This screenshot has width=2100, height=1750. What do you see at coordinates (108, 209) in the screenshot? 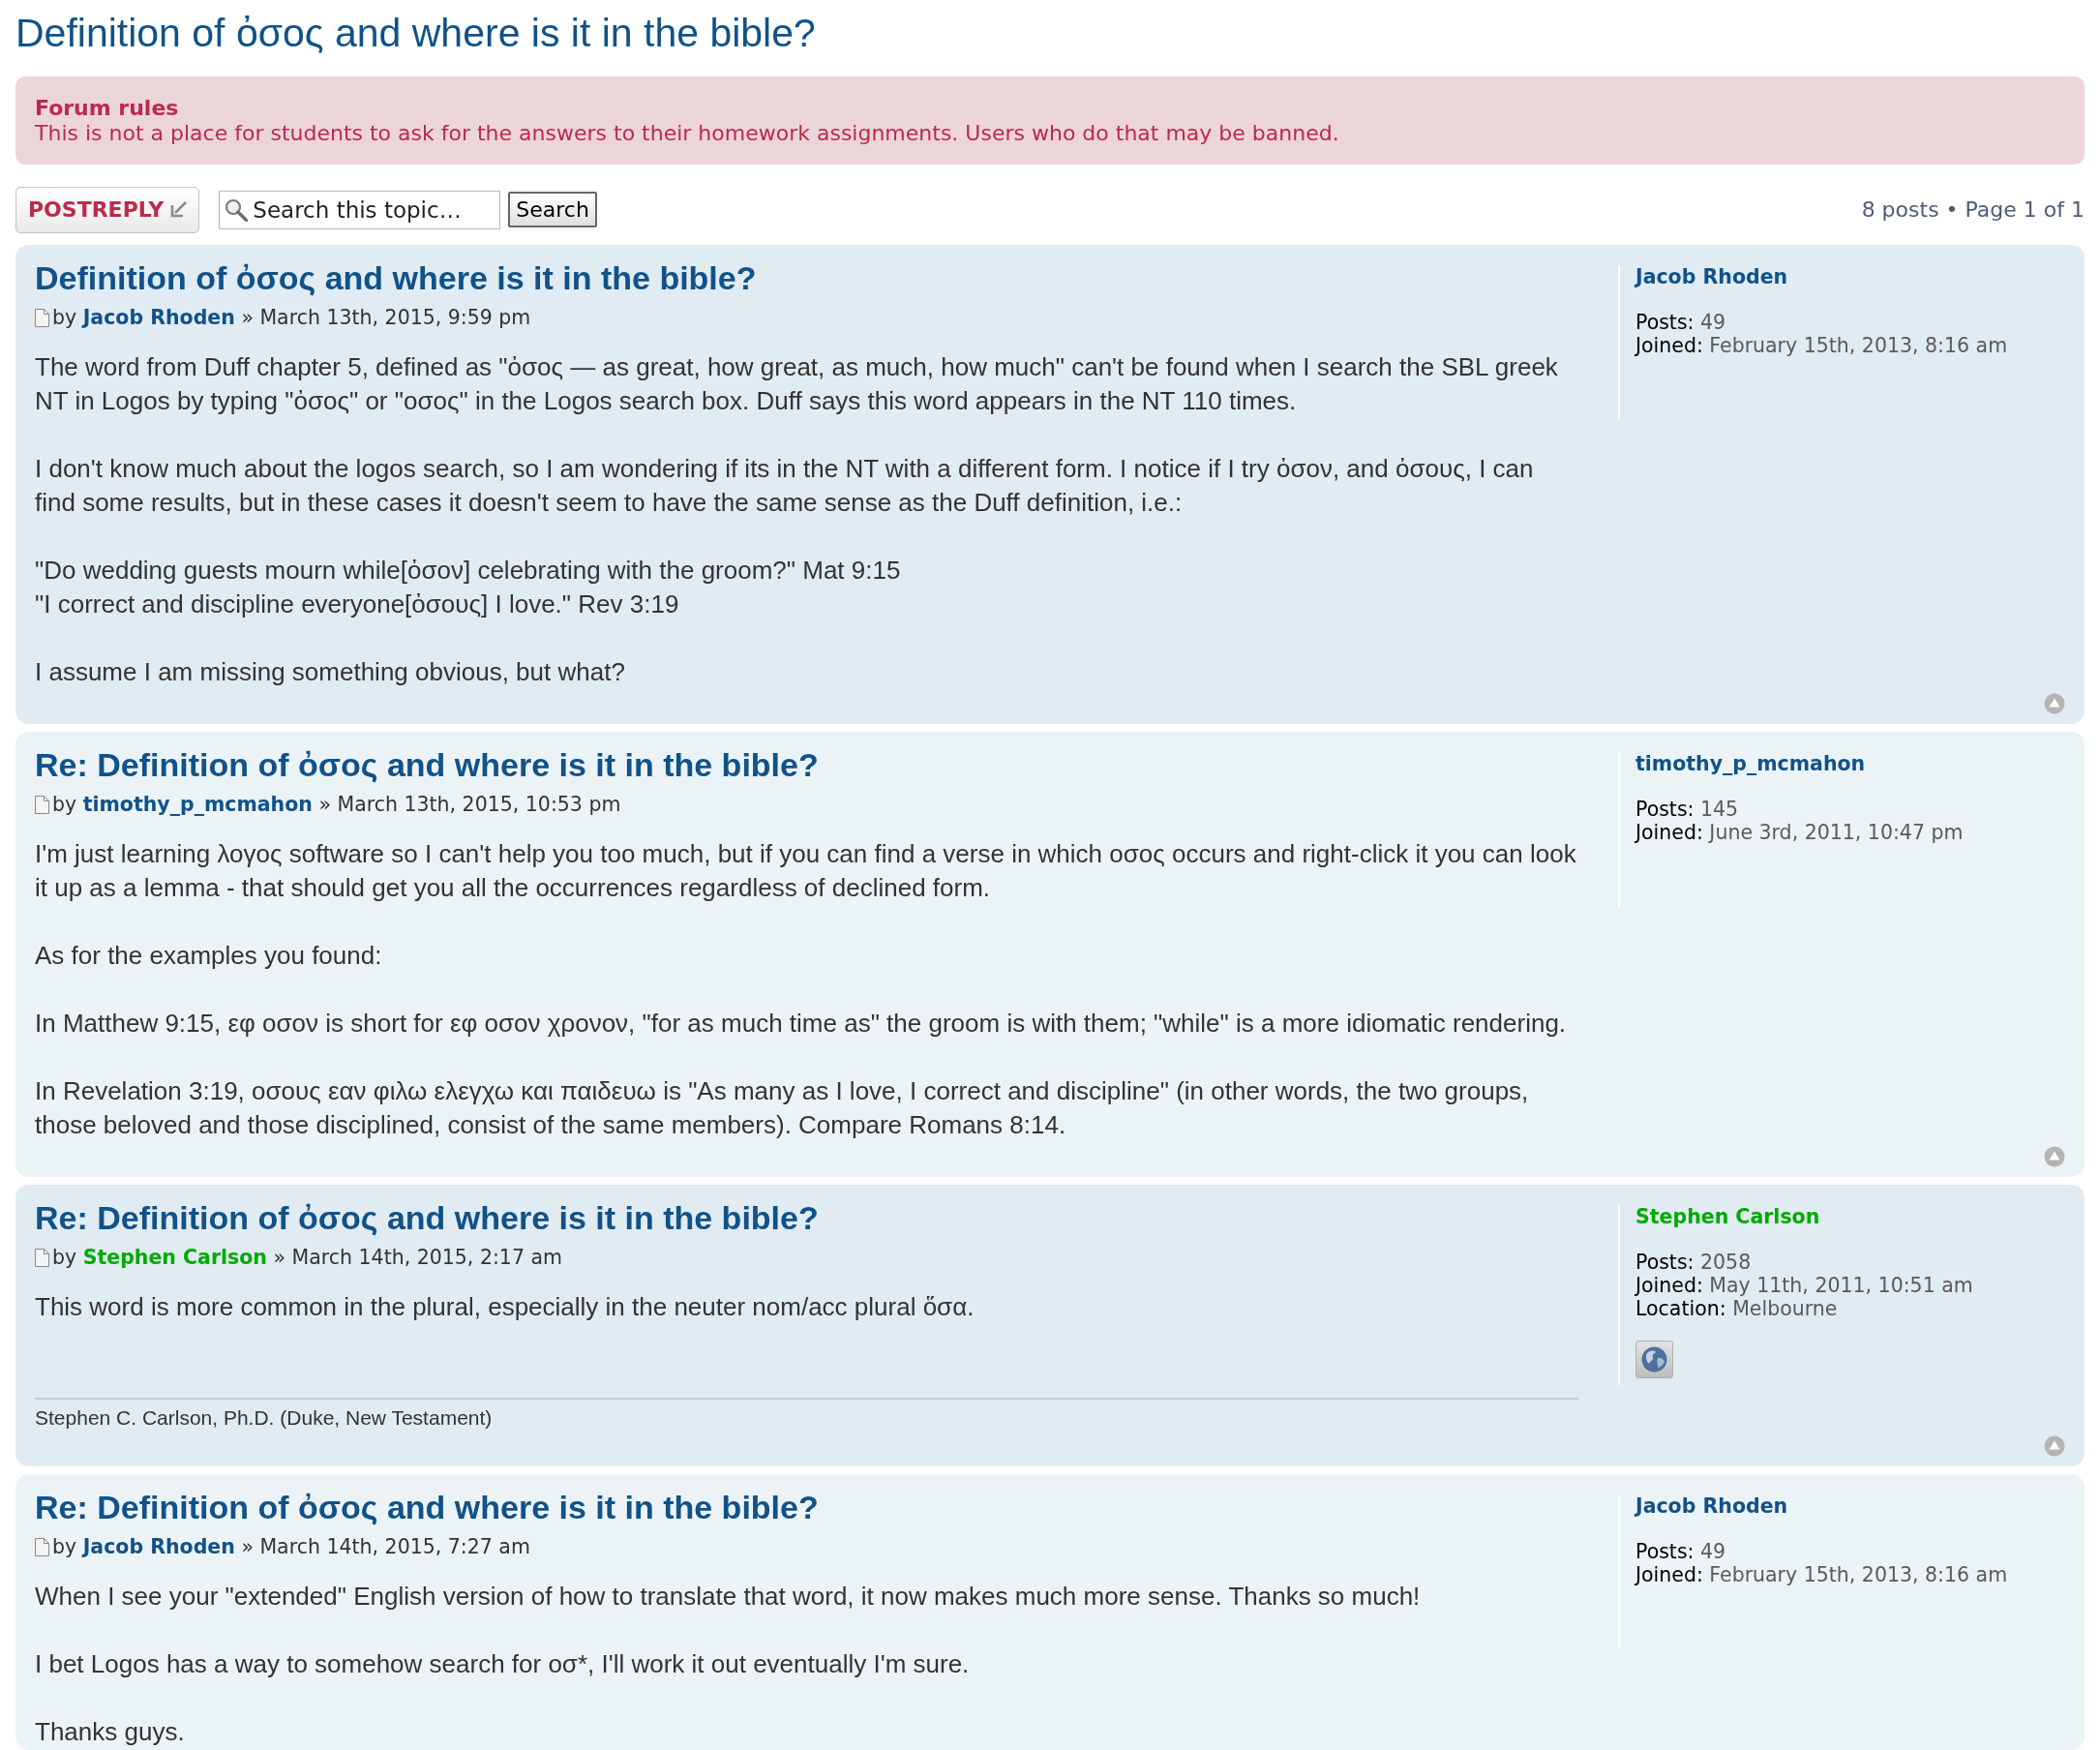
I see `post-reply-button: POSTREPLY` at bounding box center [108, 209].